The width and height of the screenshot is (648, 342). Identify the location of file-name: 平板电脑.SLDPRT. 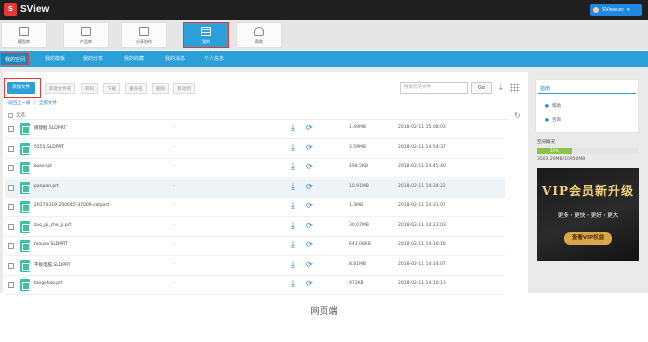
(52, 265).